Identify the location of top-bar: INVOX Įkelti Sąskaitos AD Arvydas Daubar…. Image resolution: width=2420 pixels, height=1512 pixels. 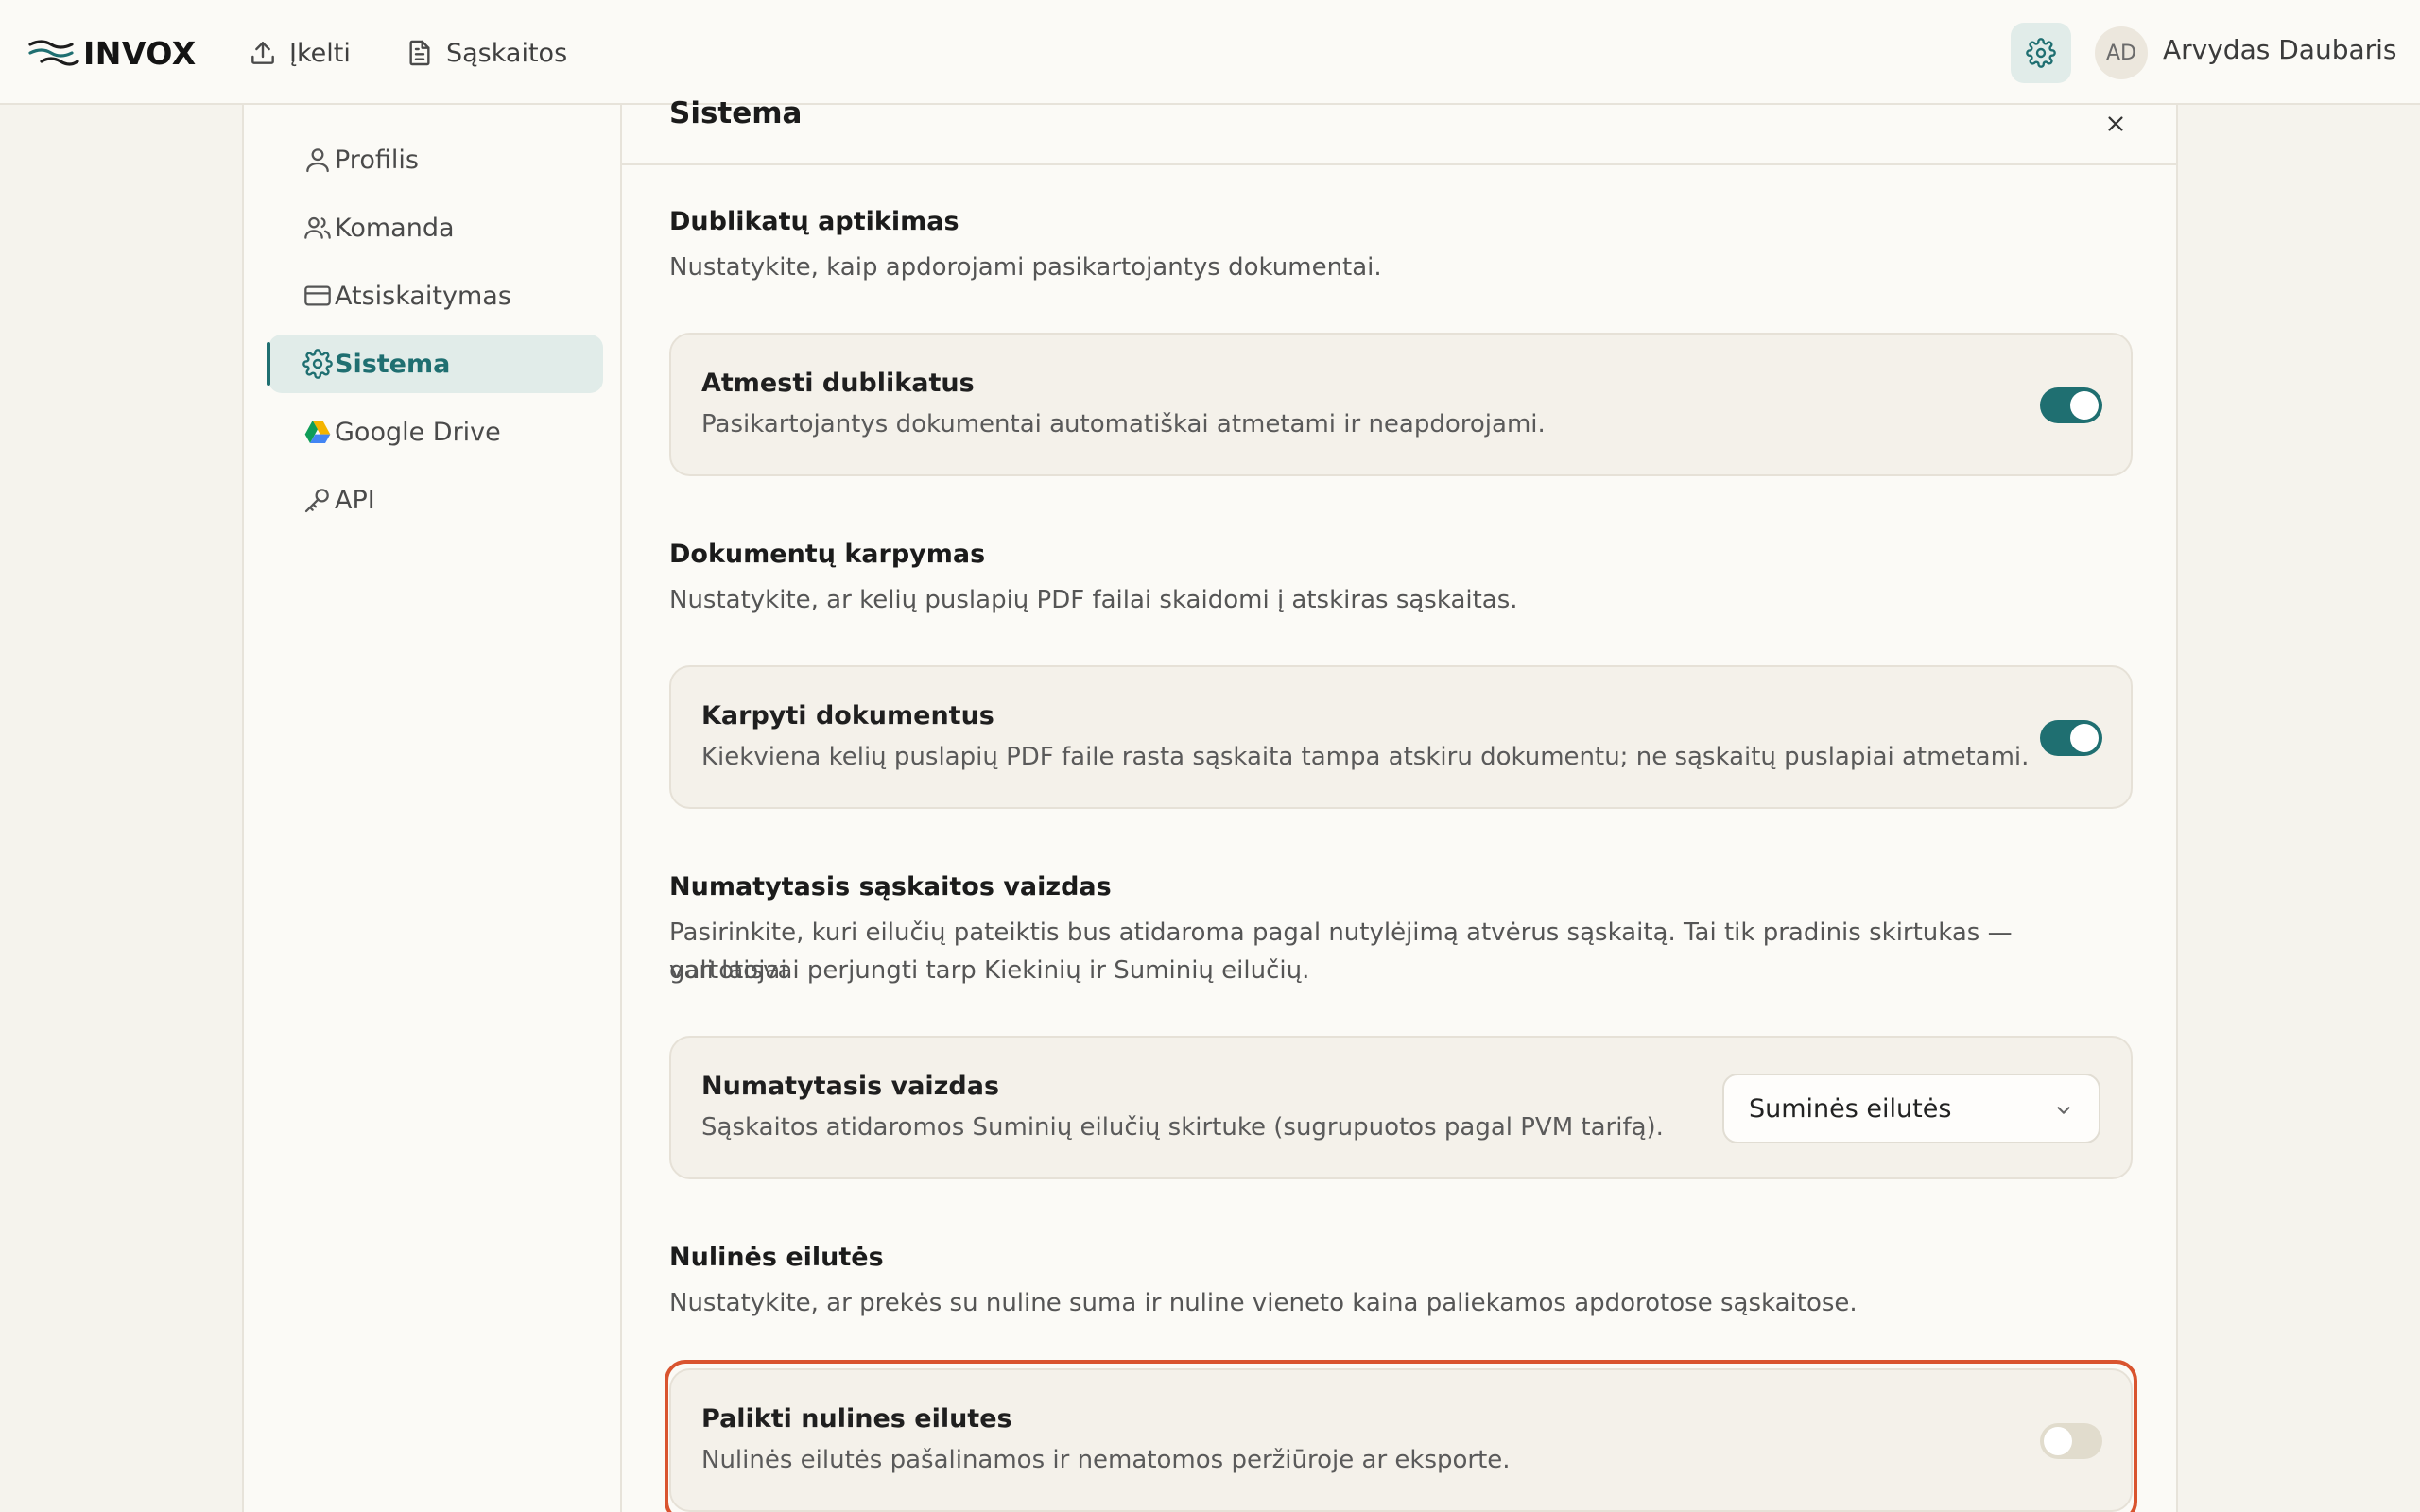
(1210, 52).